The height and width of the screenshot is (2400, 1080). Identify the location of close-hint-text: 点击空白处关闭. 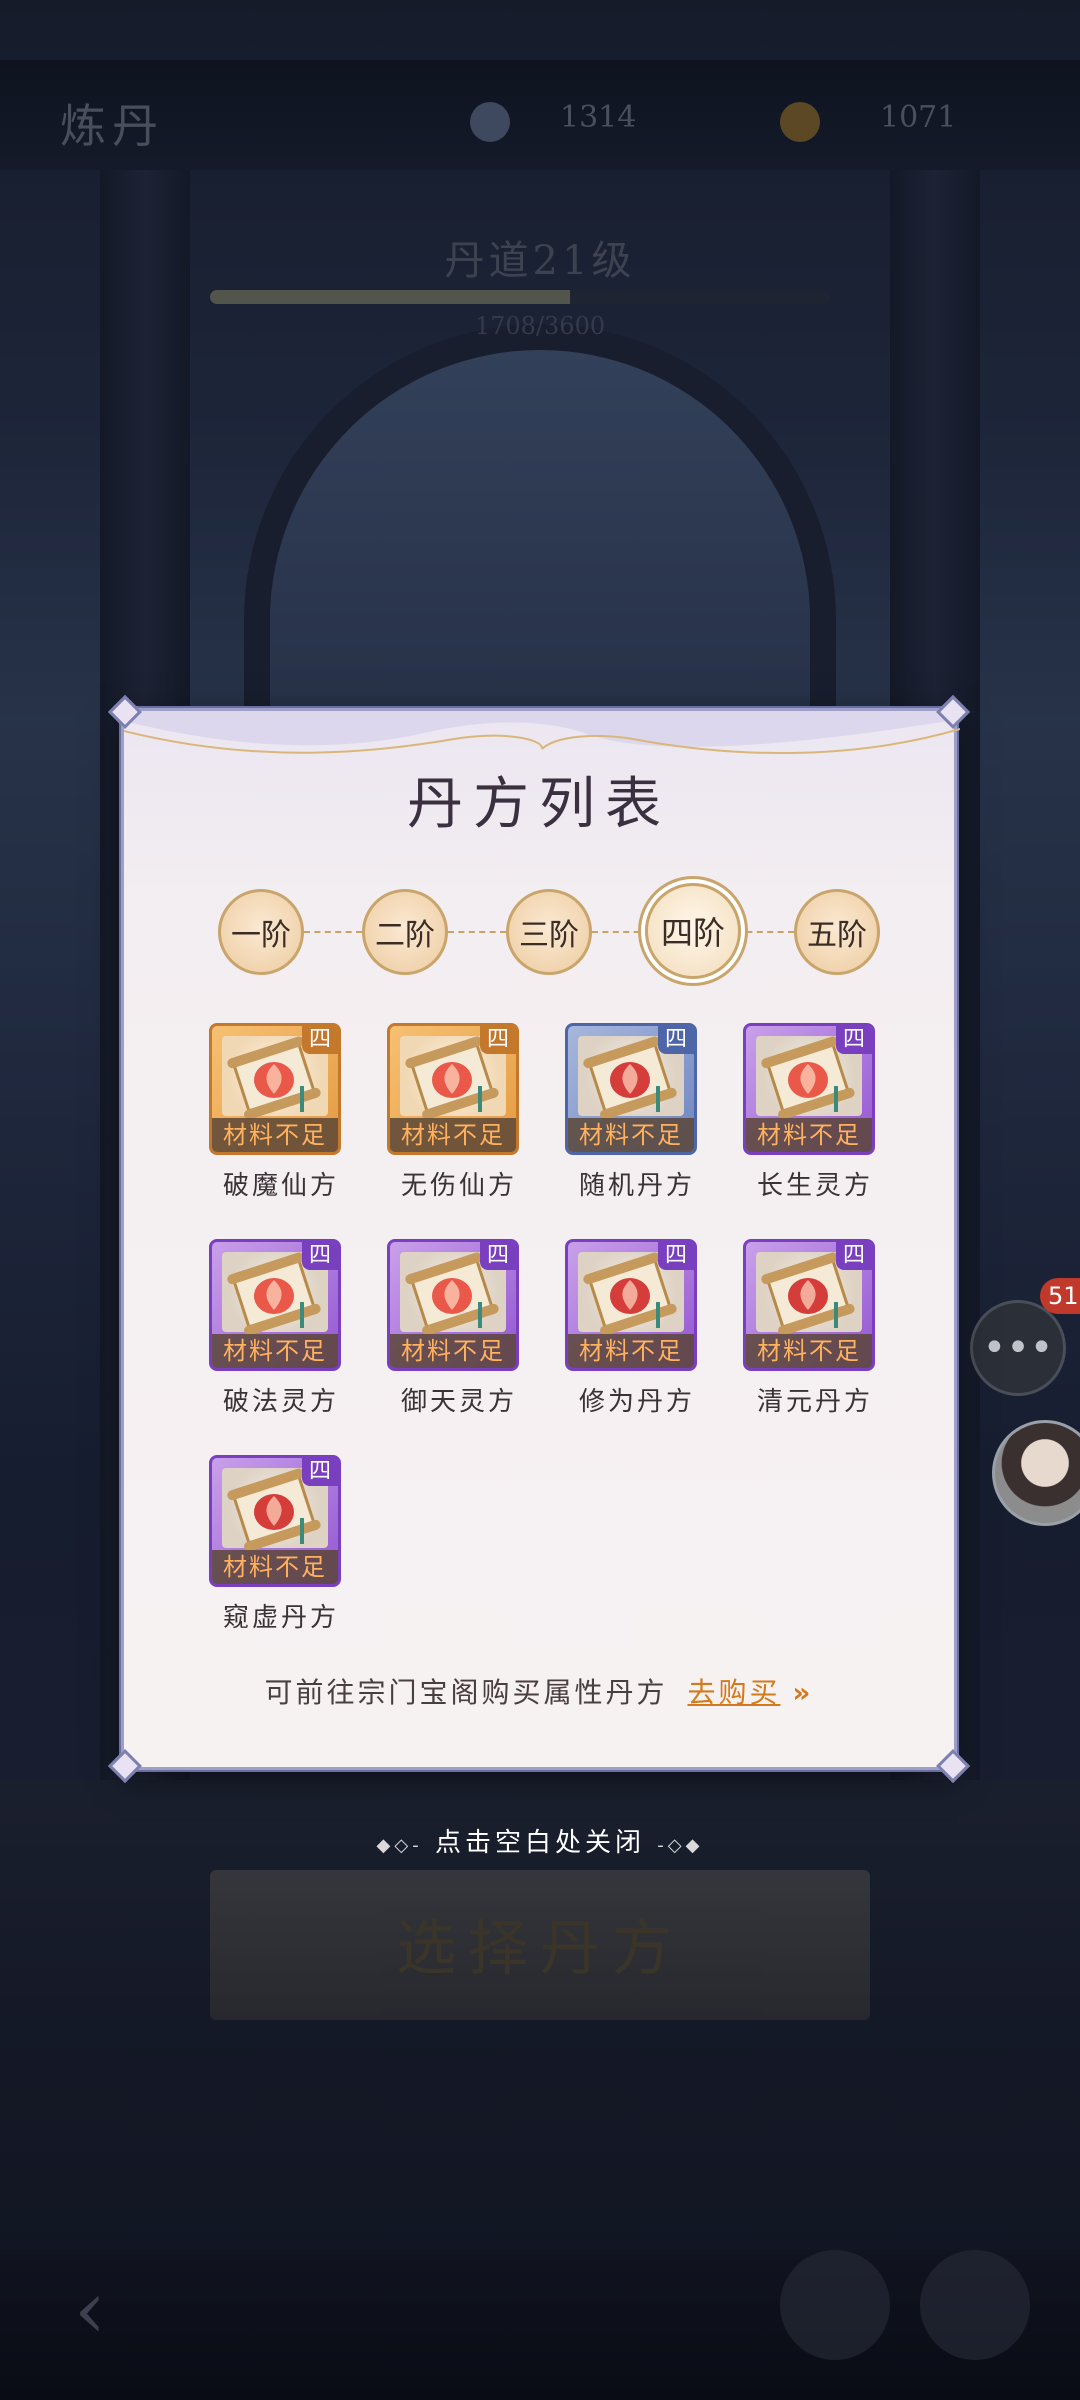
(539, 1843).